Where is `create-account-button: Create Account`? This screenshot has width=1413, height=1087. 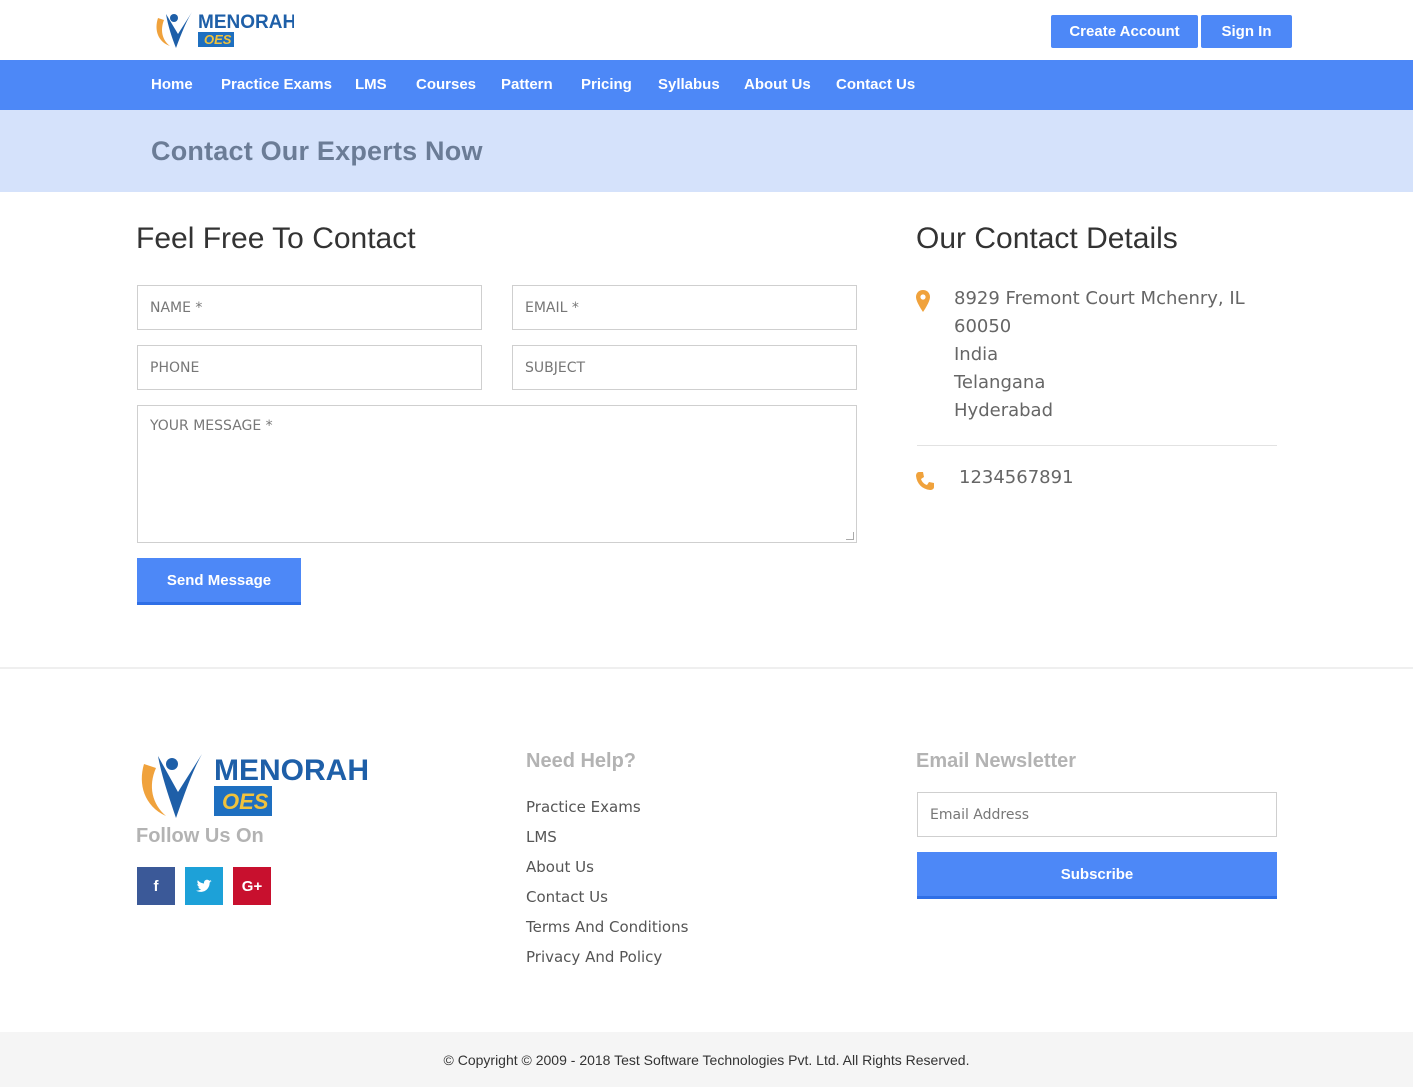 create-account-button: Create Account is located at coordinates (1124, 31).